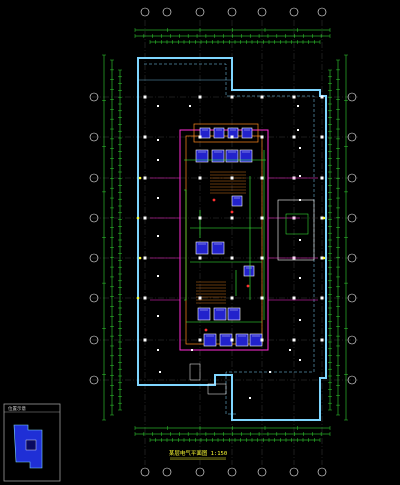  I want to click on drawing-title: 某层电气平面图 1:150, so click(198, 453).